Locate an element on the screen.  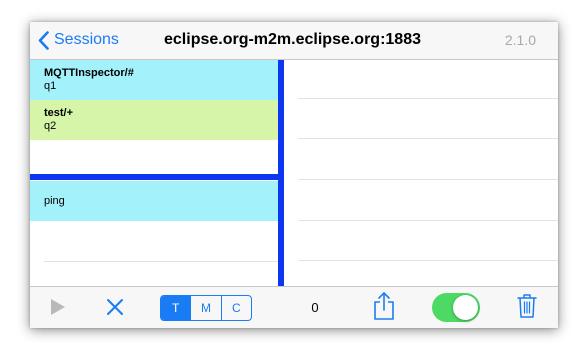
session-title: eclipse.org-m2m.eclipse.org:1883 is located at coordinates (292, 39).